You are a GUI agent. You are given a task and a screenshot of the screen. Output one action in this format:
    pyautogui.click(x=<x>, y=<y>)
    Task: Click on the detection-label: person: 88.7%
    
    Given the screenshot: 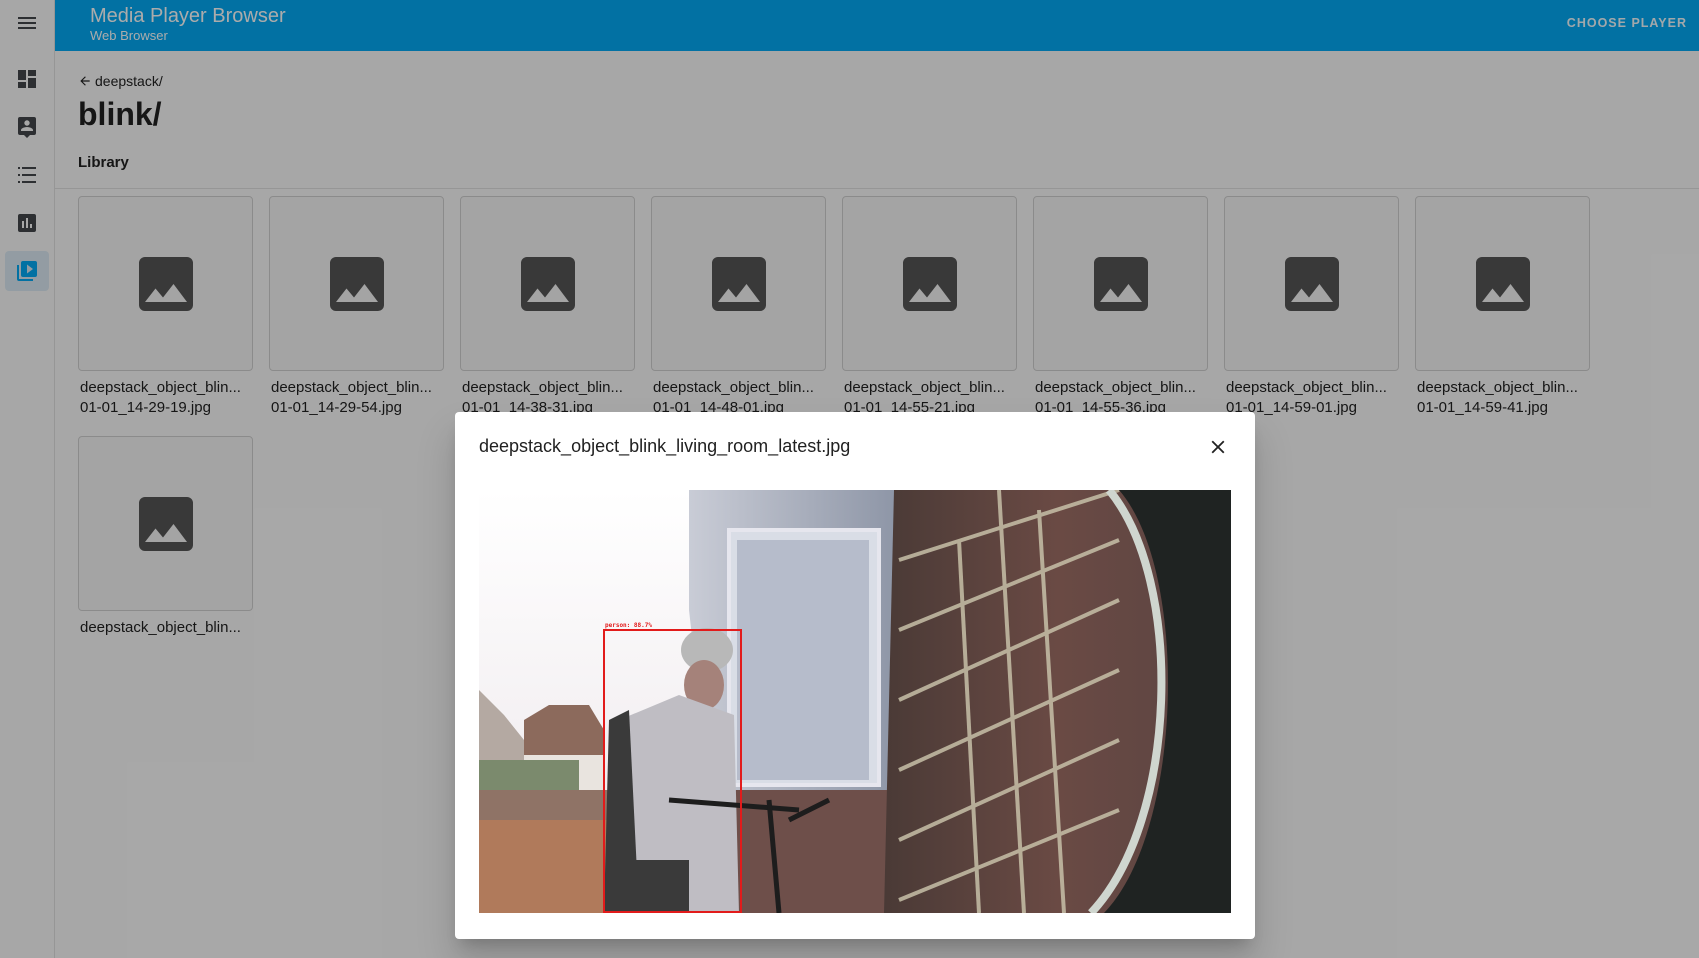 What is the action you would take?
    pyautogui.click(x=628, y=625)
    